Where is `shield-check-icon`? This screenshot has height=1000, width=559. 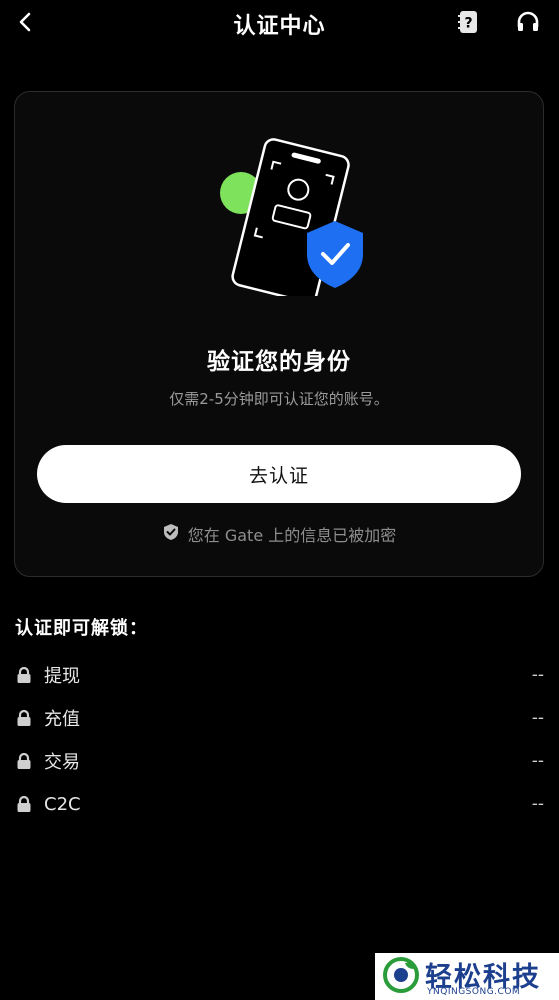 shield-check-icon is located at coordinates (171, 534).